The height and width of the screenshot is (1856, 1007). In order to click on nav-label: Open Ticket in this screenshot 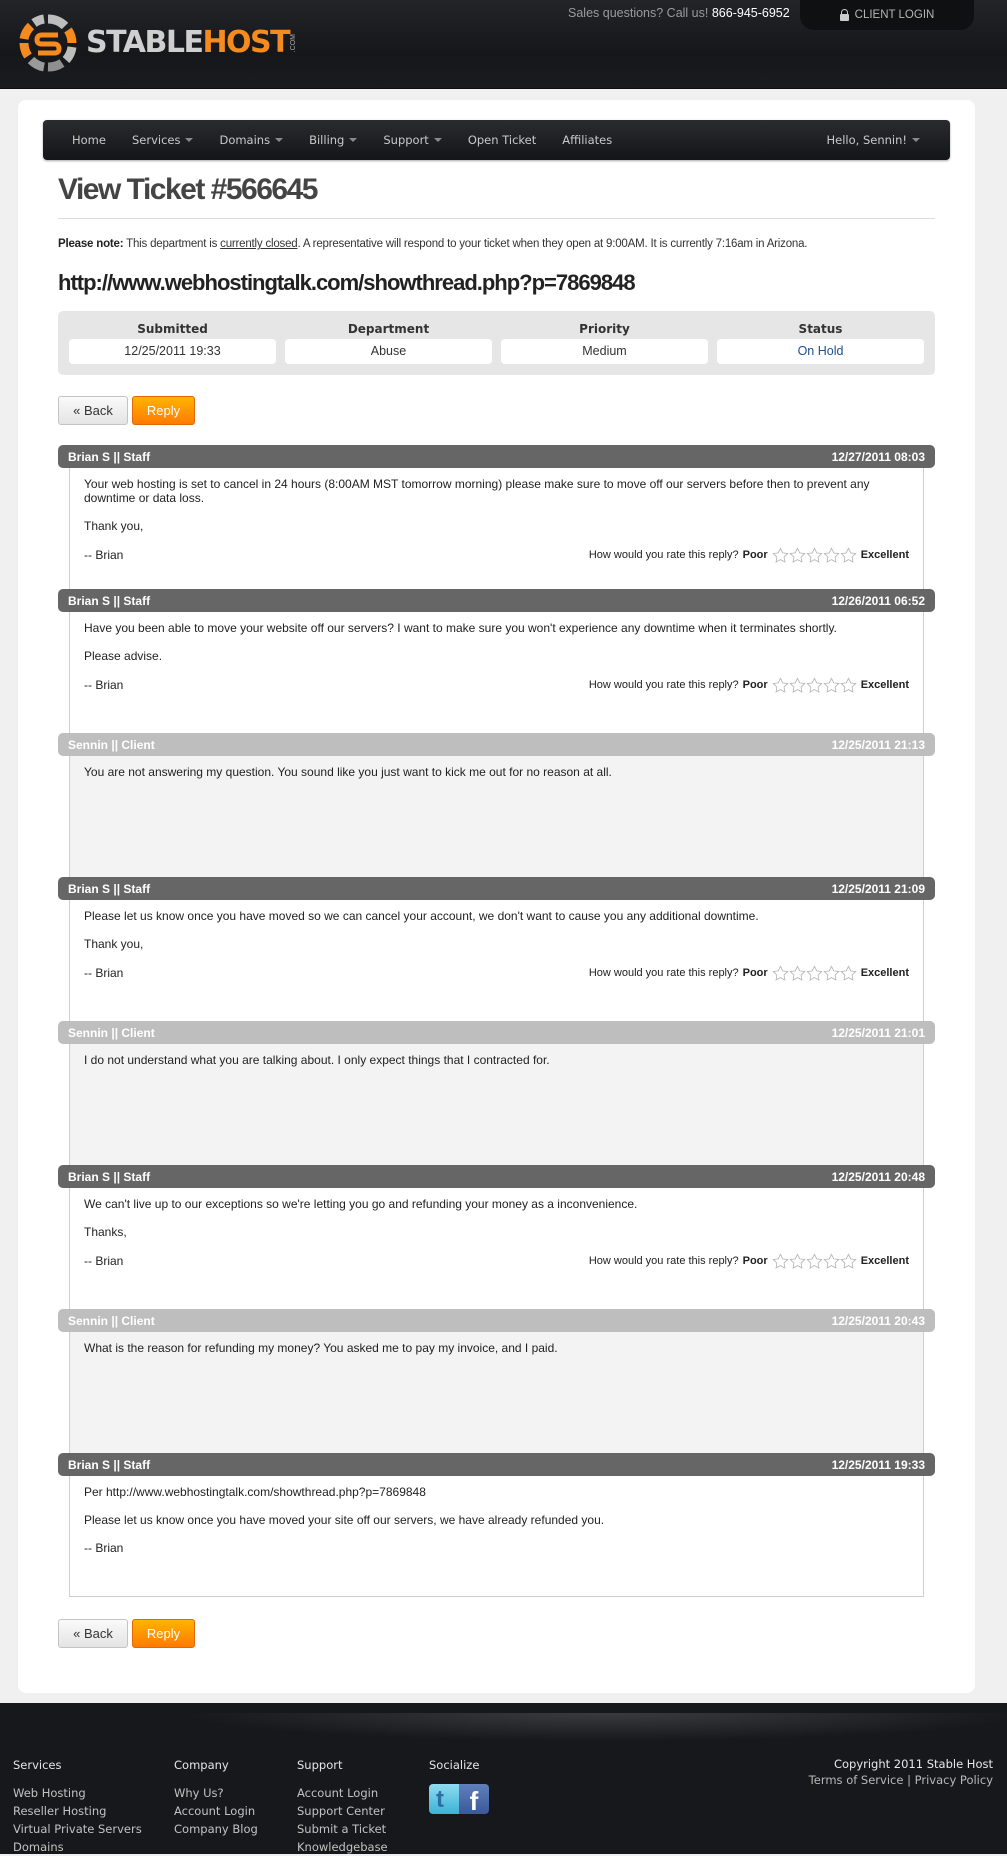, I will do `click(502, 140)`.